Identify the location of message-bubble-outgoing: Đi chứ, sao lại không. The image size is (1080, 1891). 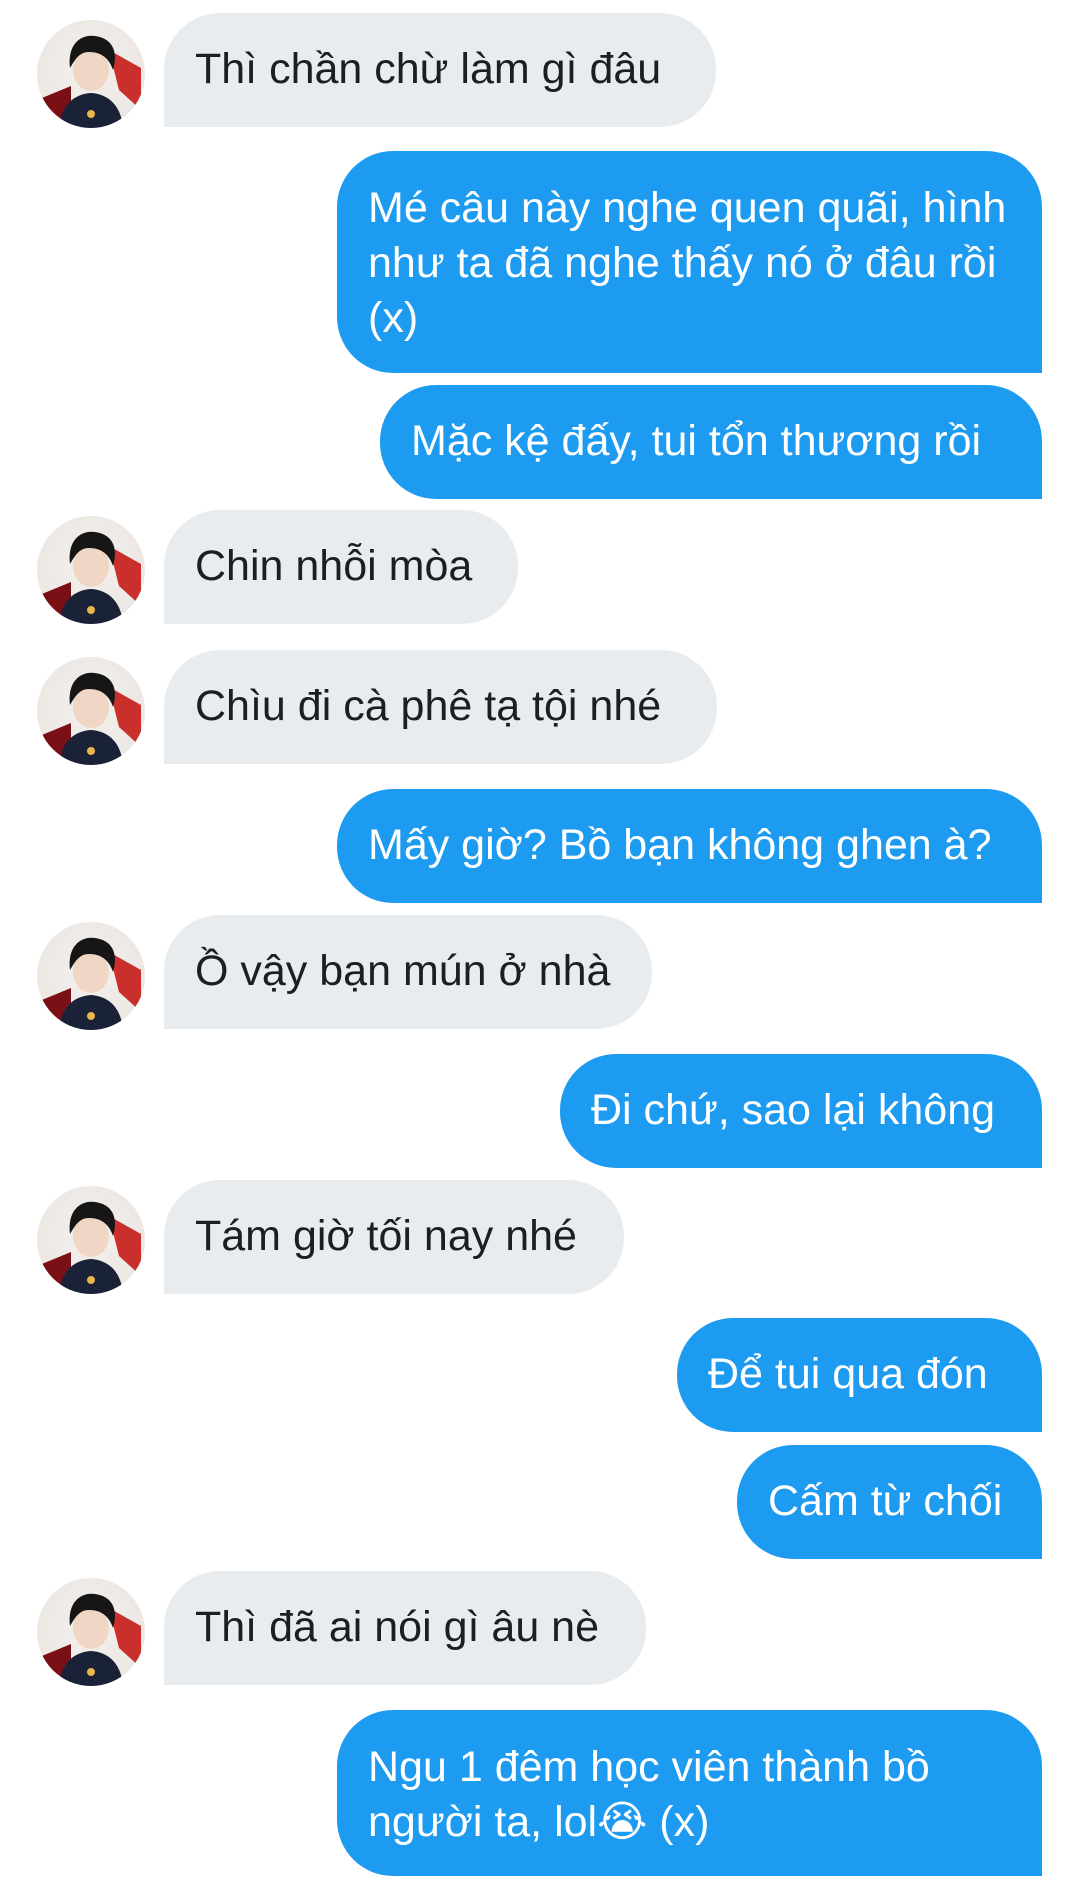
(801, 1111).